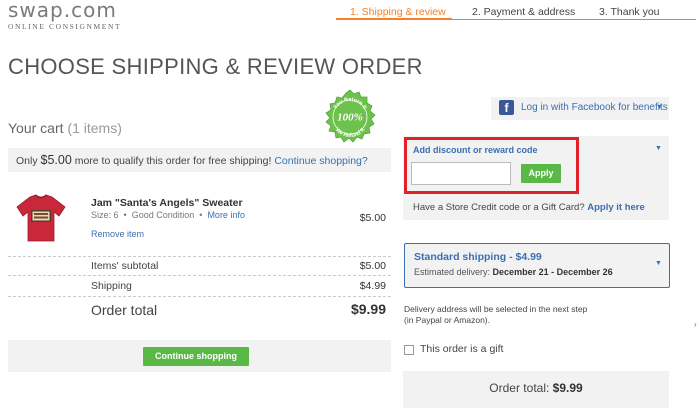  I want to click on apply-it-here-link: Apply it here, so click(616, 207).